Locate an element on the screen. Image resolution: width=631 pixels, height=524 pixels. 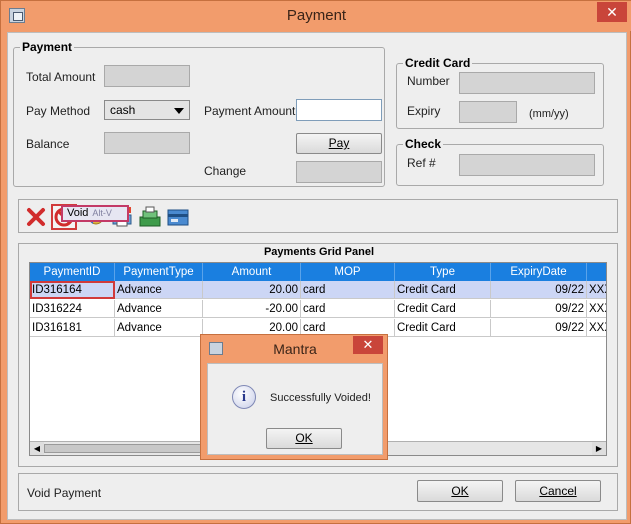
title-bar: Payment ✕ is located at coordinates (316, 16).